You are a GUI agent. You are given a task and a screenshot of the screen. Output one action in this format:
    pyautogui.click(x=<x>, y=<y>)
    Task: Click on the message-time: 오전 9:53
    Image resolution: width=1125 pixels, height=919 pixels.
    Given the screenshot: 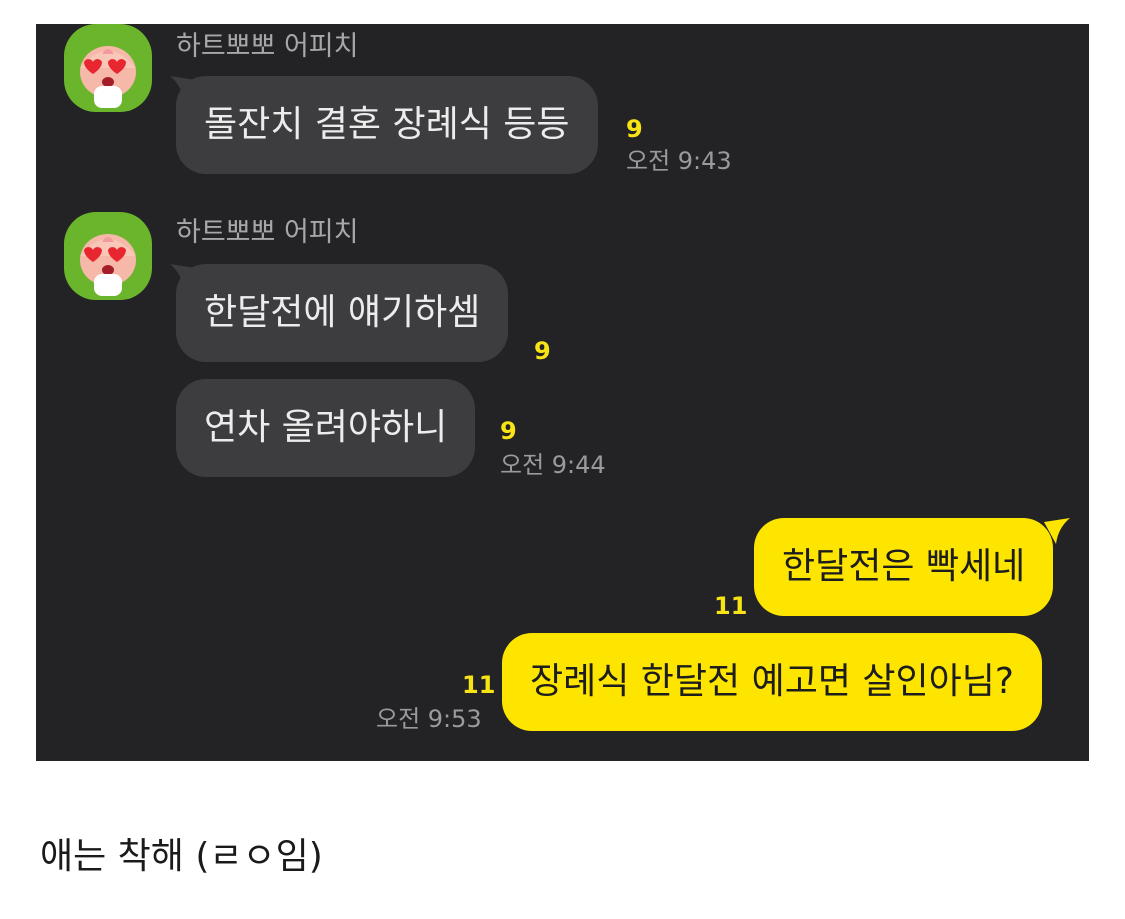 What is the action you would take?
    pyautogui.click(x=429, y=719)
    